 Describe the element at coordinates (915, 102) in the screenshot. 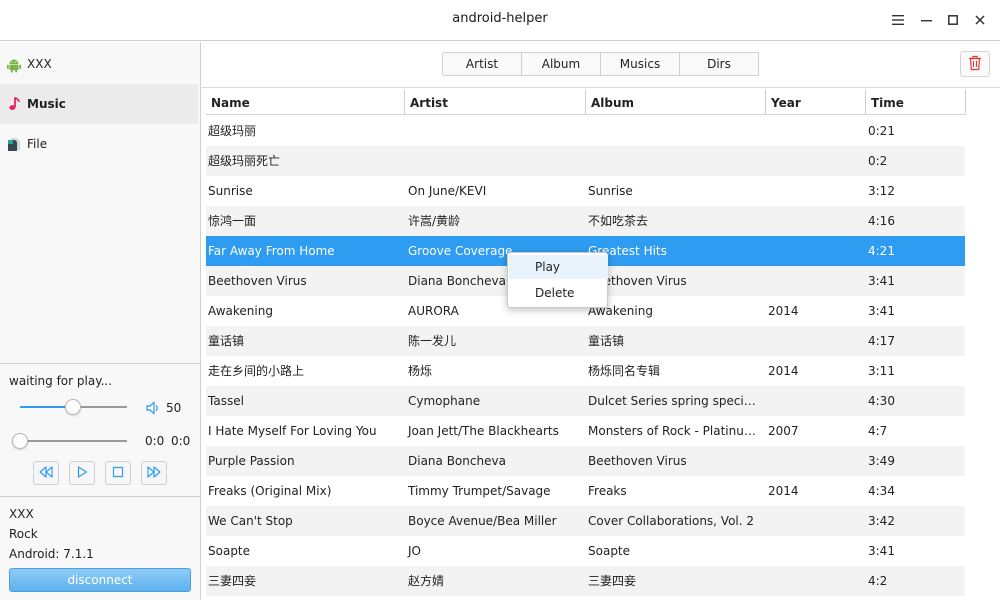

I see `column-header-time: Time` at that location.